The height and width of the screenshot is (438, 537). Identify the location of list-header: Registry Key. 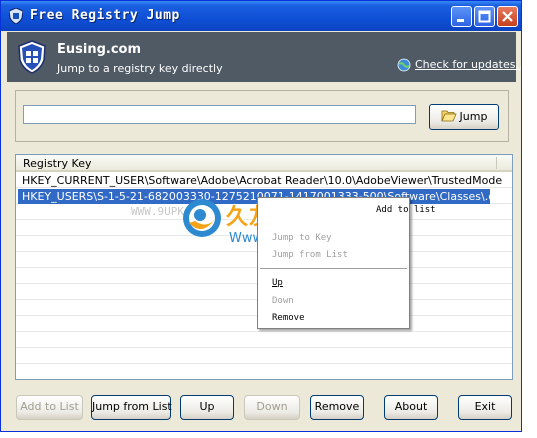
(264, 163).